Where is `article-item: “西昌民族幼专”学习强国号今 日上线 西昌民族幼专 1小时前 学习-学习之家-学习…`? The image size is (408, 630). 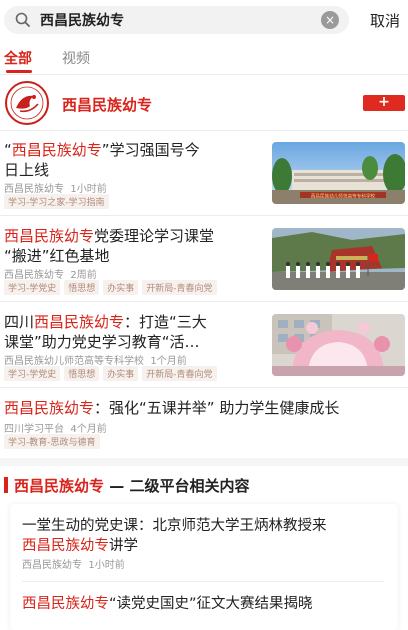
article-item: “西昌民族幼专”学习强国号今 日上线 西昌民族幼专 1小时前 学习-学习之家-学习… is located at coordinates (204, 176).